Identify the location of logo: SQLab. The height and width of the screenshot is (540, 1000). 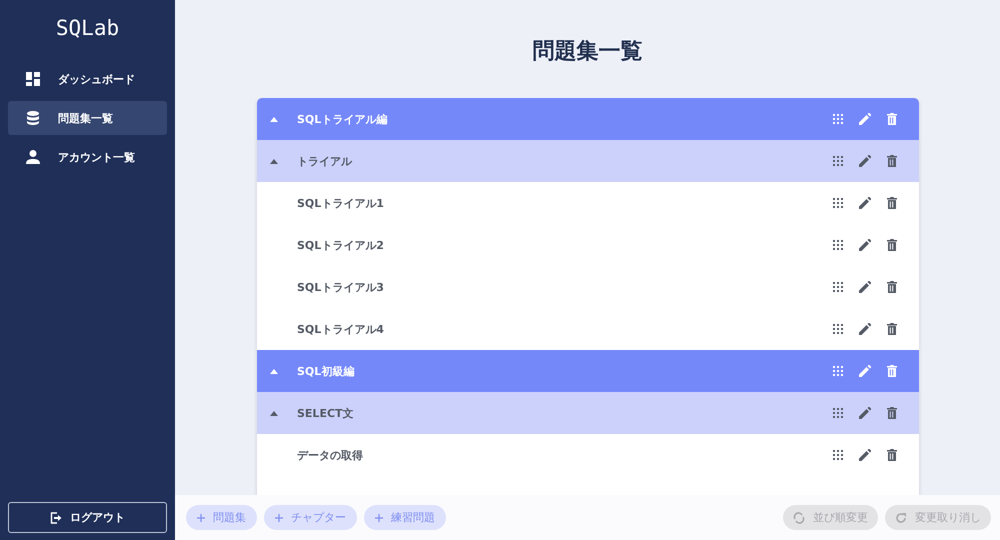
(87, 28).